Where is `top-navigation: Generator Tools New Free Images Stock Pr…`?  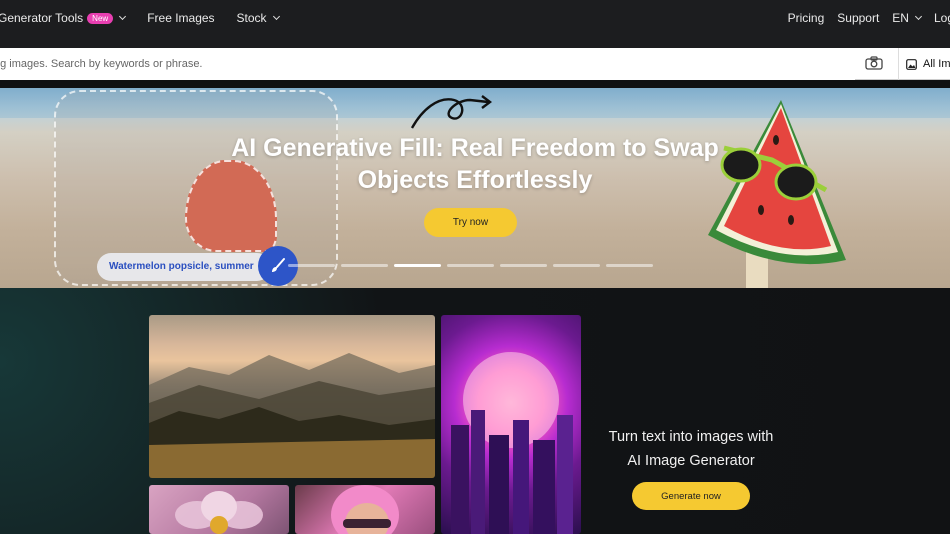
top-navigation: Generator Tools New Free Images Stock Pr… is located at coordinates (475, 24).